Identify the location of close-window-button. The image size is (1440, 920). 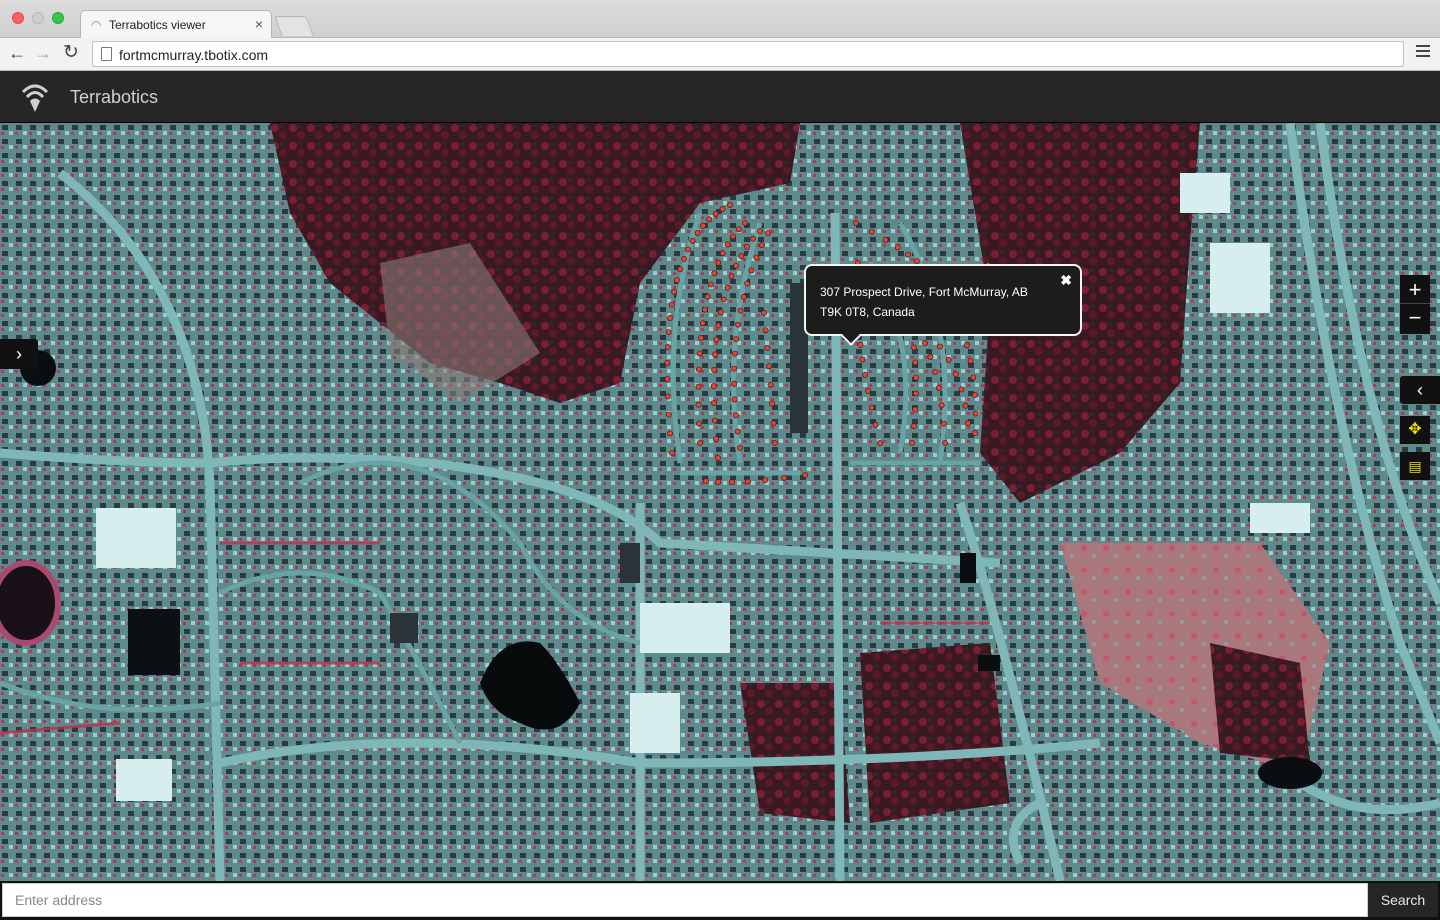
(18, 18).